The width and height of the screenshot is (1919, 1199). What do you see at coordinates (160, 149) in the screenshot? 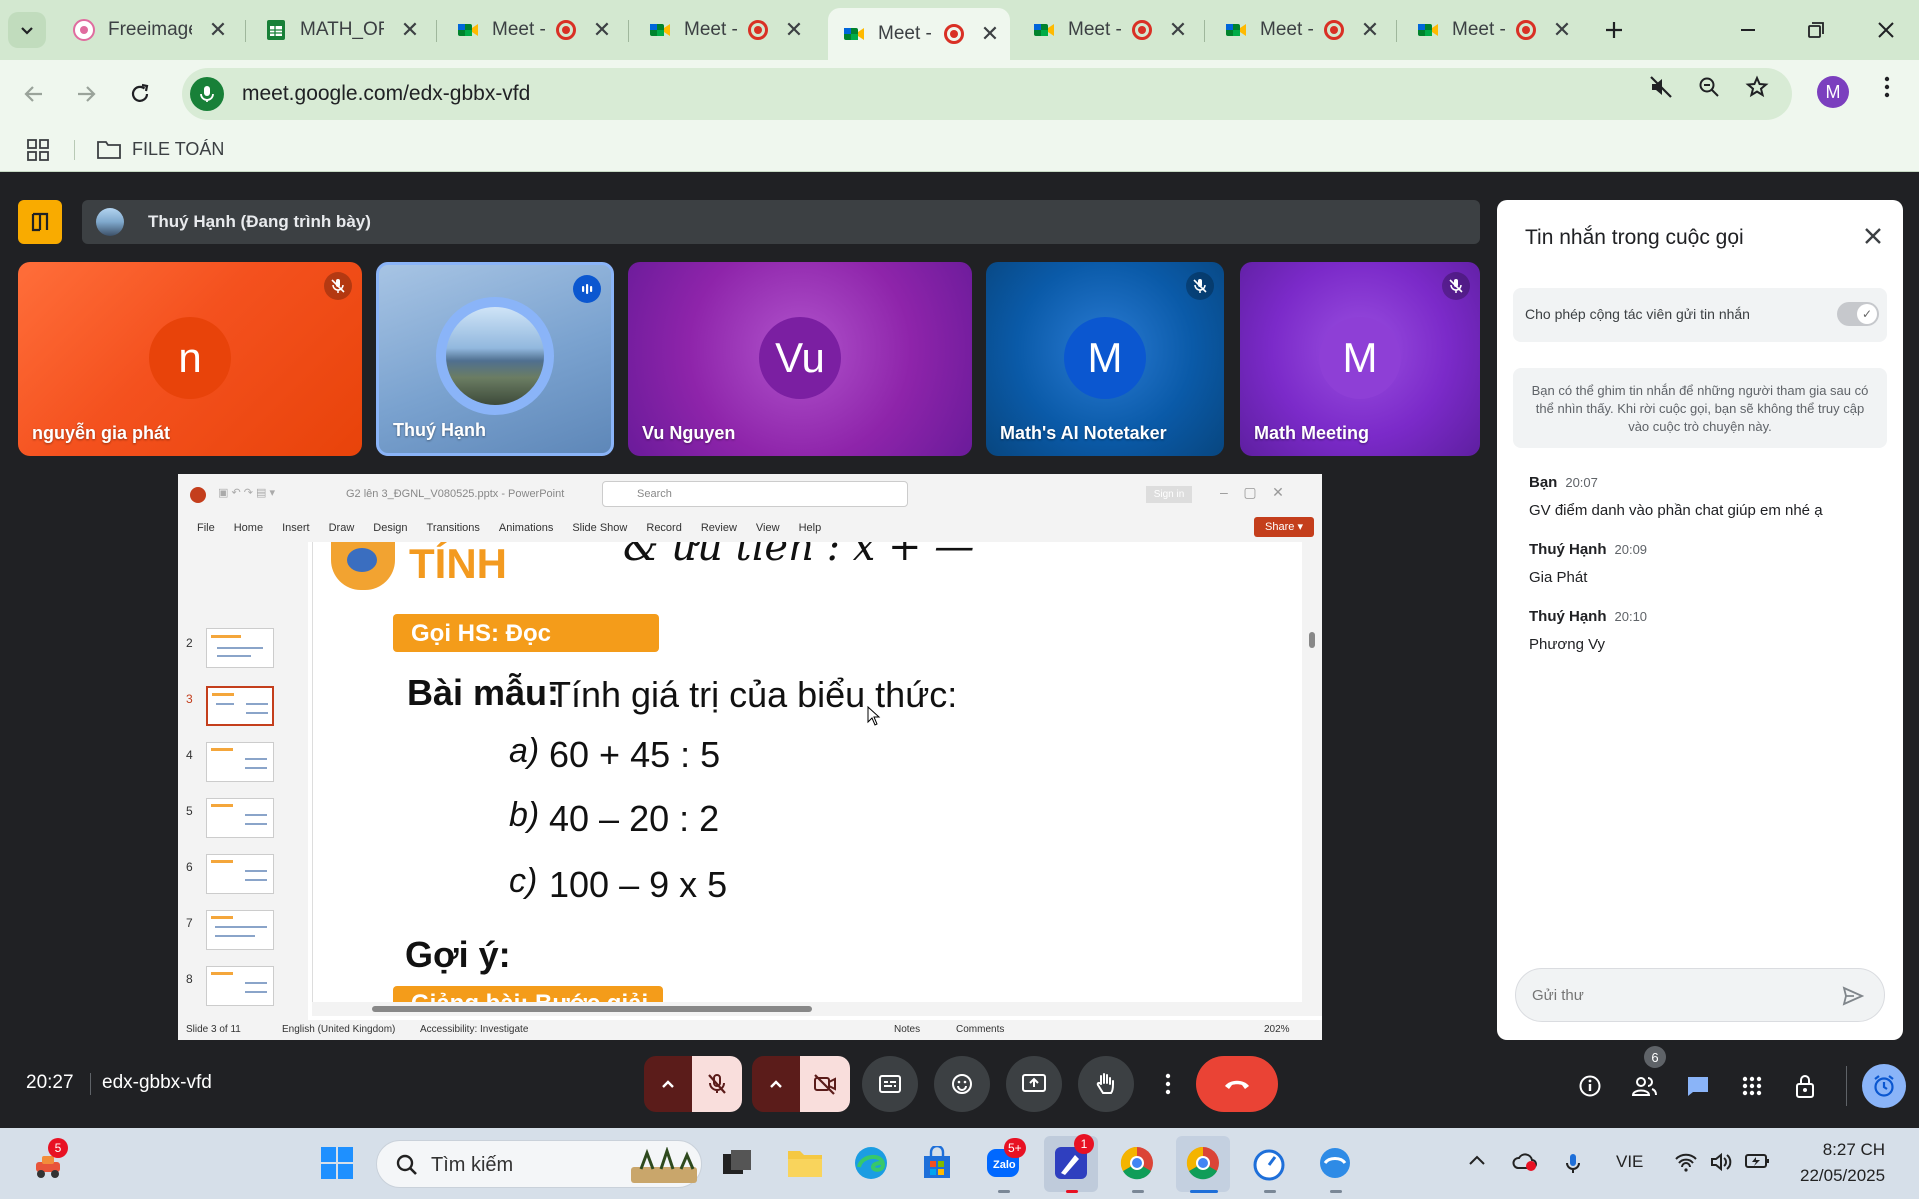
I see `bookmark-folder-file-toan: FILE TOÁN` at bounding box center [160, 149].